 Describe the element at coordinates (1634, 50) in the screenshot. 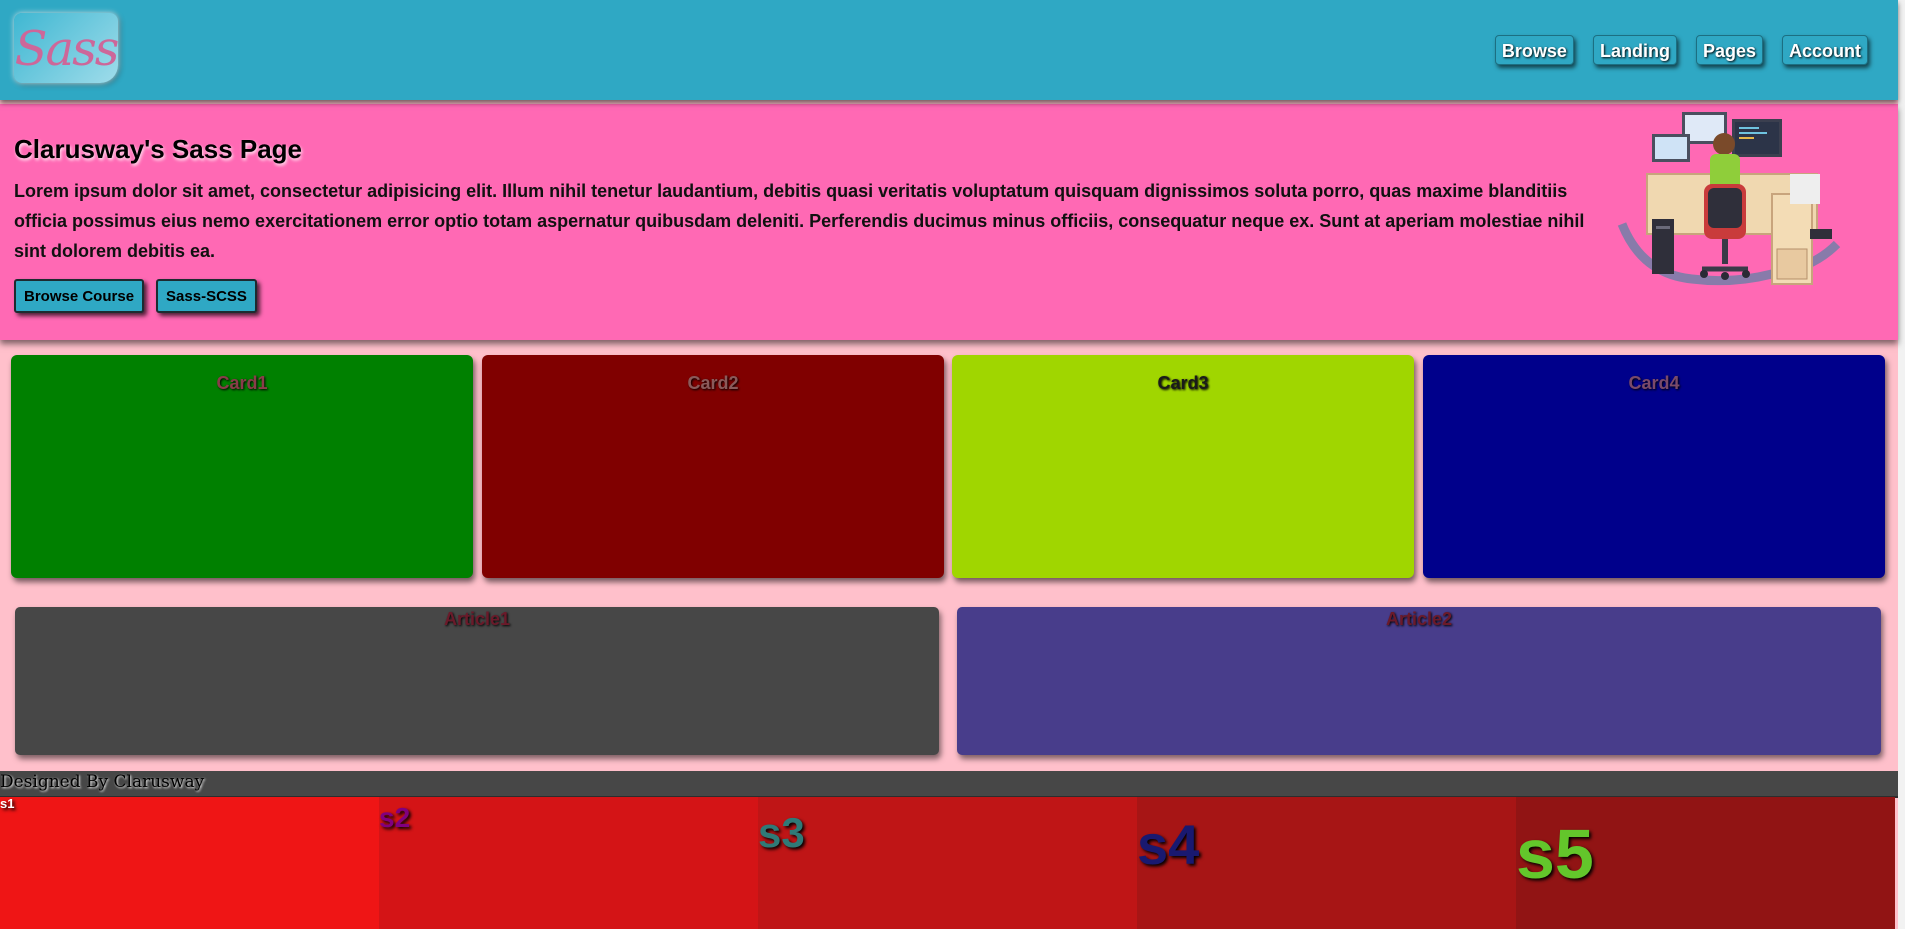

I see `nav-landing-button: Landing` at that location.